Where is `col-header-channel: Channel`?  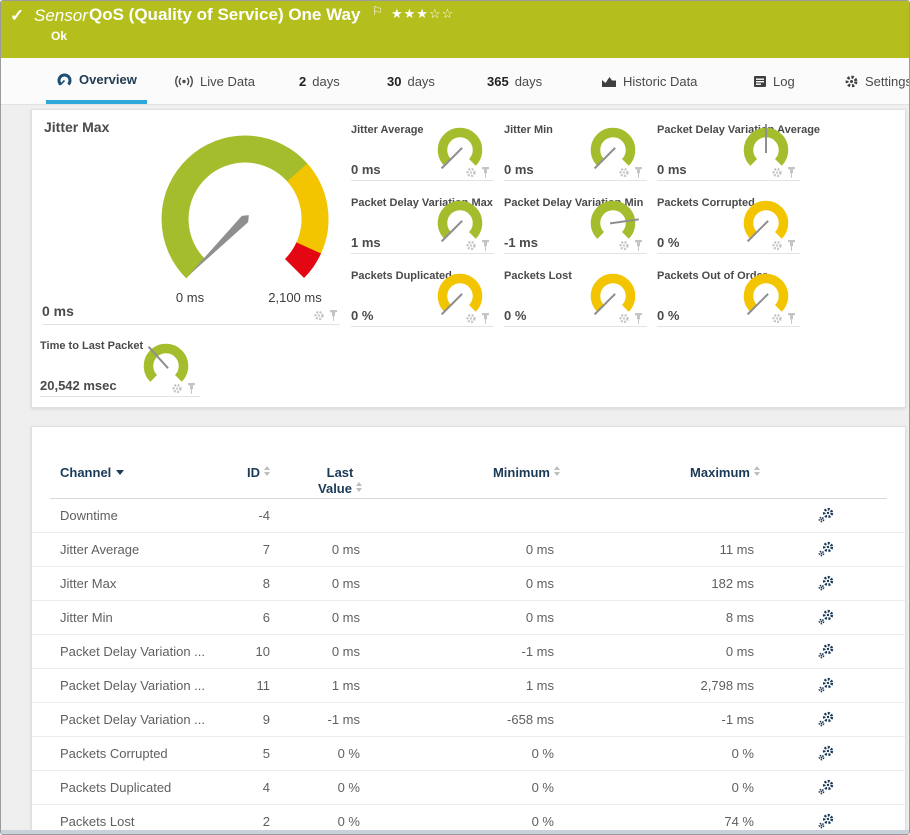
col-header-channel: Channel is located at coordinates (92, 473).